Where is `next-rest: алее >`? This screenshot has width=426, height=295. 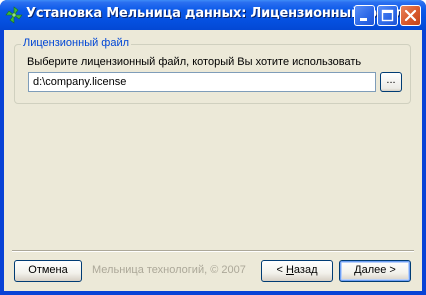 next-rest: алее > is located at coordinates (378, 270).